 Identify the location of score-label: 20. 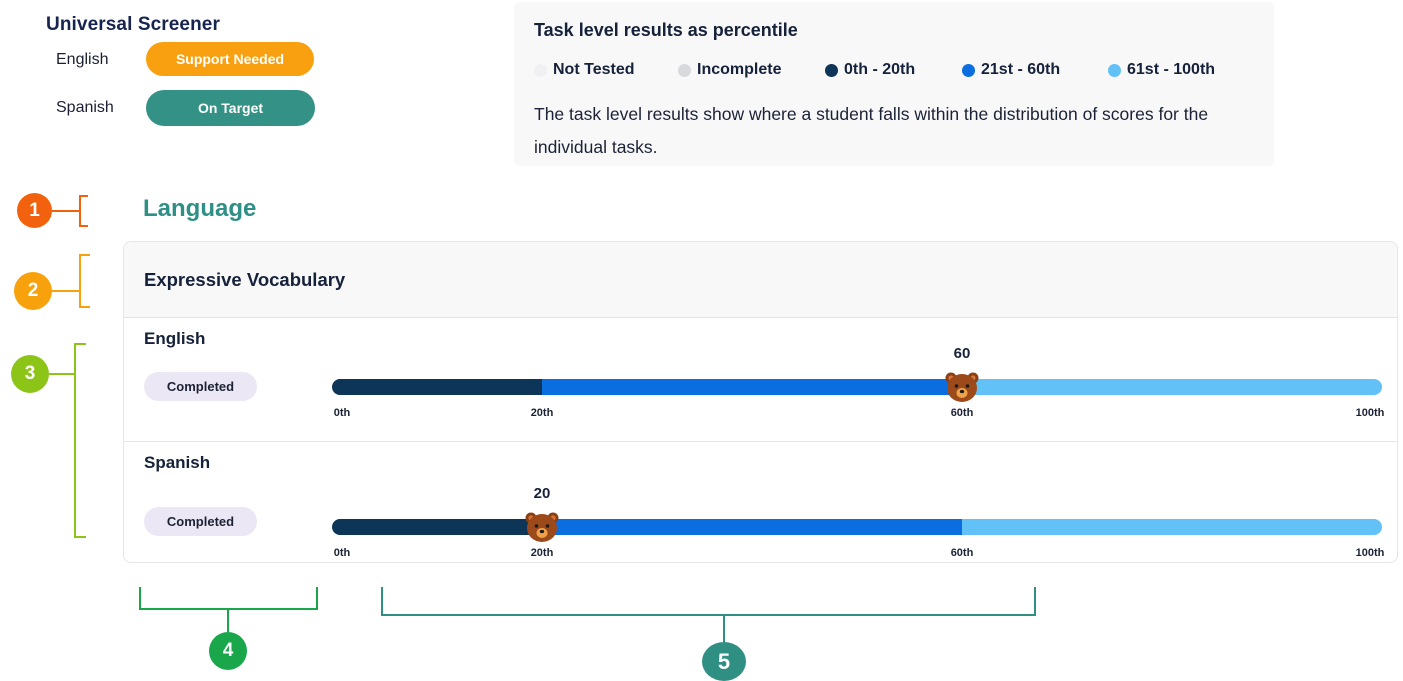
(542, 493).